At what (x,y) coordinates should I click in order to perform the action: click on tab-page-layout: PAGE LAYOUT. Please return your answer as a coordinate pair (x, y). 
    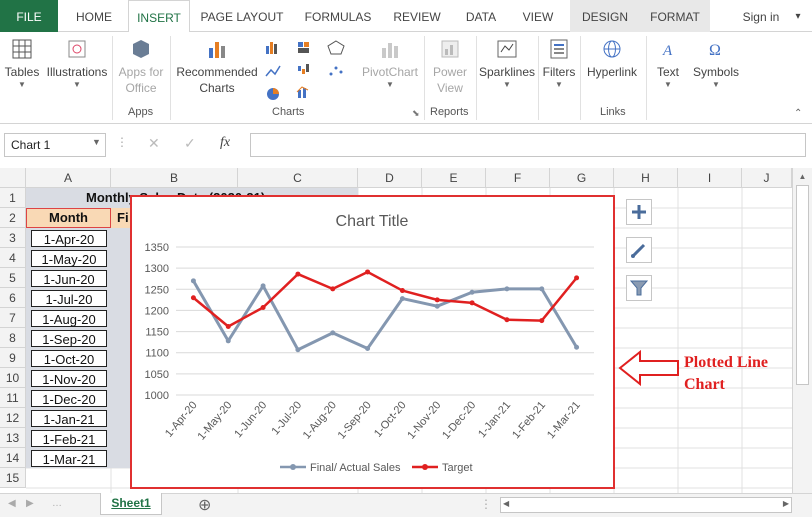
    Looking at the image, I should click on (242, 16).